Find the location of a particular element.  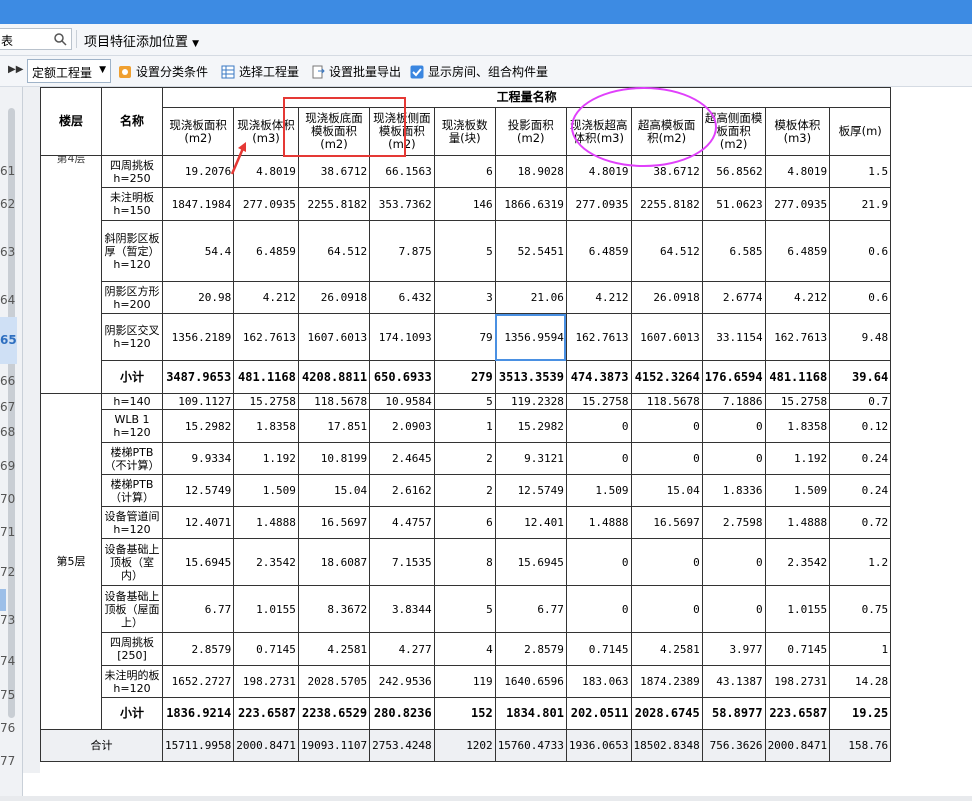

name-cell: 阴影区方形h=200 is located at coordinates (132, 297).